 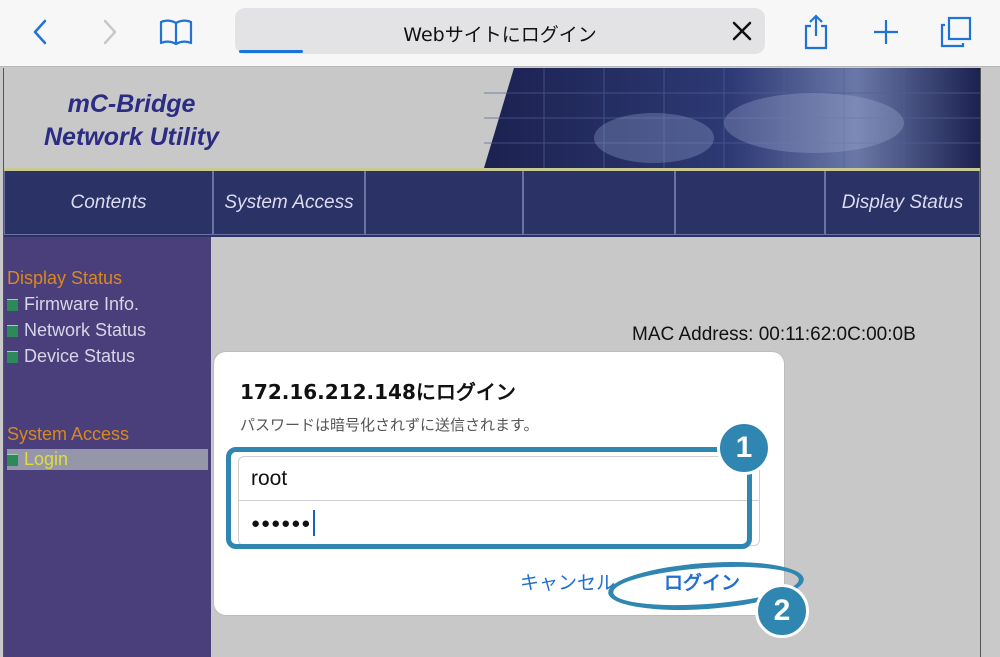 I want to click on cancel-button: キャンセル, so click(x=567, y=581).